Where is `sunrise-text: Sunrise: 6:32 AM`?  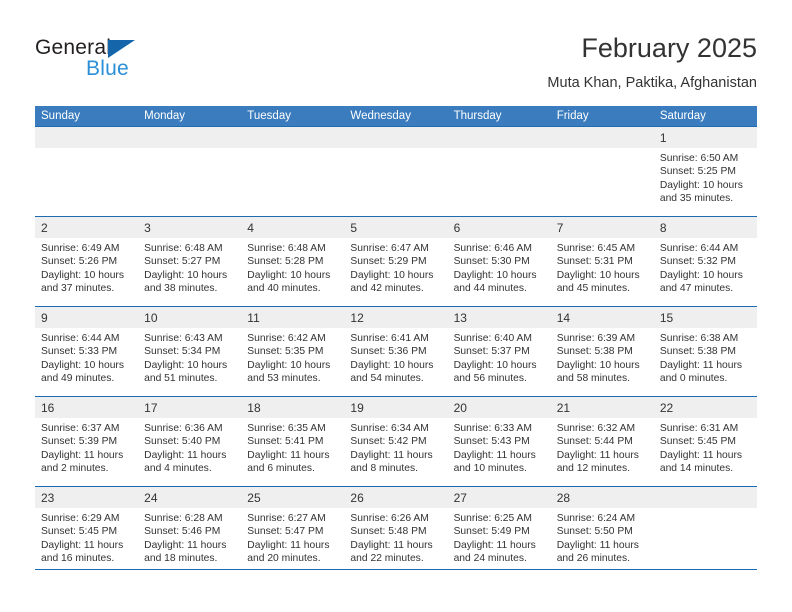 sunrise-text: Sunrise: 6:32 AM is located at coordinates (596, 428).